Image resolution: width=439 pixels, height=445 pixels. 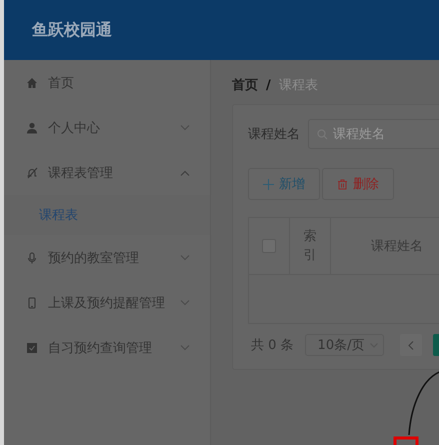 I want to click on chevron-left-icon, so click(x=411, y=345).